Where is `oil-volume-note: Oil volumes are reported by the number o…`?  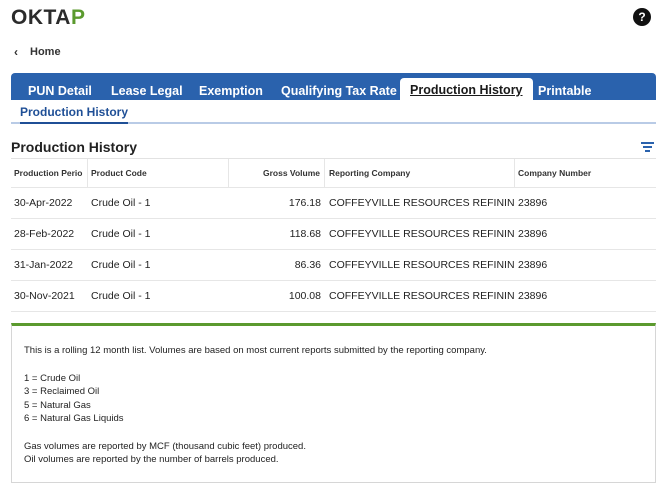
oil-volume-note: Oil volumes are reported by the number o… is located at coordinates (151, 459).